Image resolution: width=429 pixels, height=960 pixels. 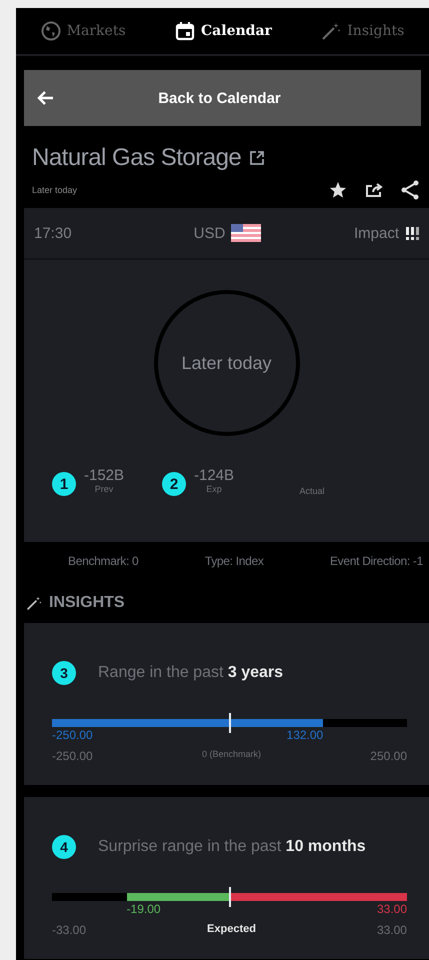 What do you see at coordinates (388, 756) in the screenshot?
I see `axis-label: 250.00` at bounding box center [388, 756].